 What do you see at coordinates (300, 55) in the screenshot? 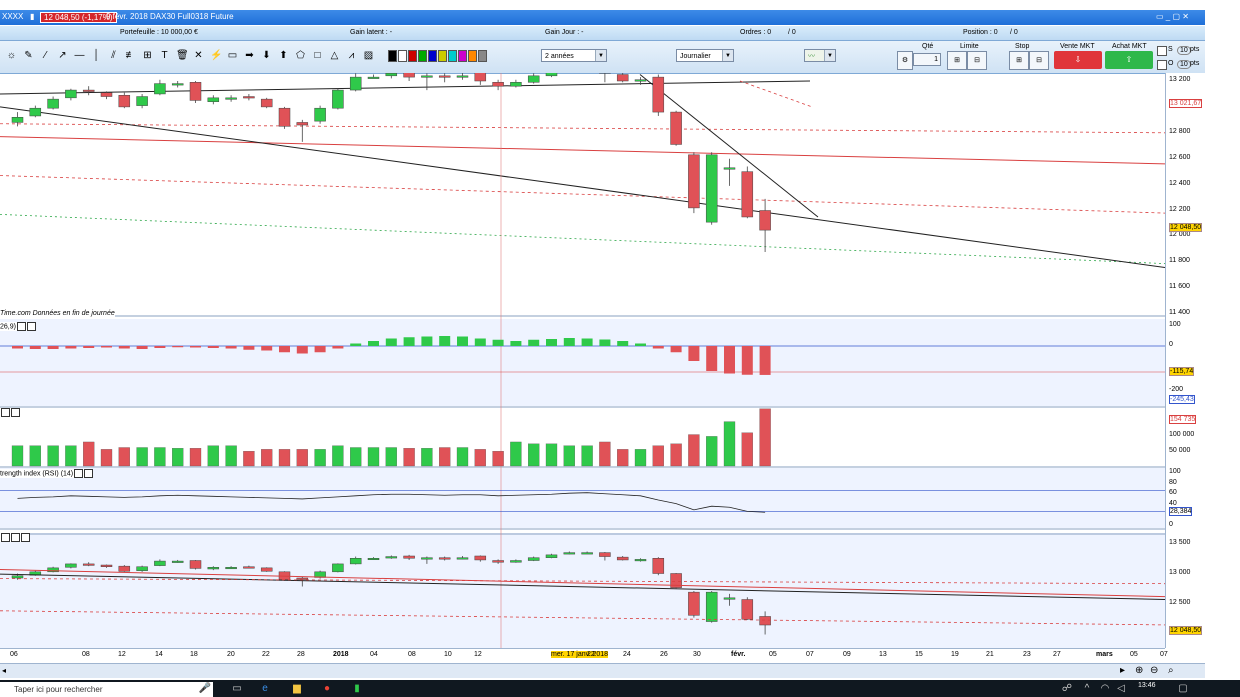
I see `polygon-icon: ⬠` at bounding box center [300, 55].